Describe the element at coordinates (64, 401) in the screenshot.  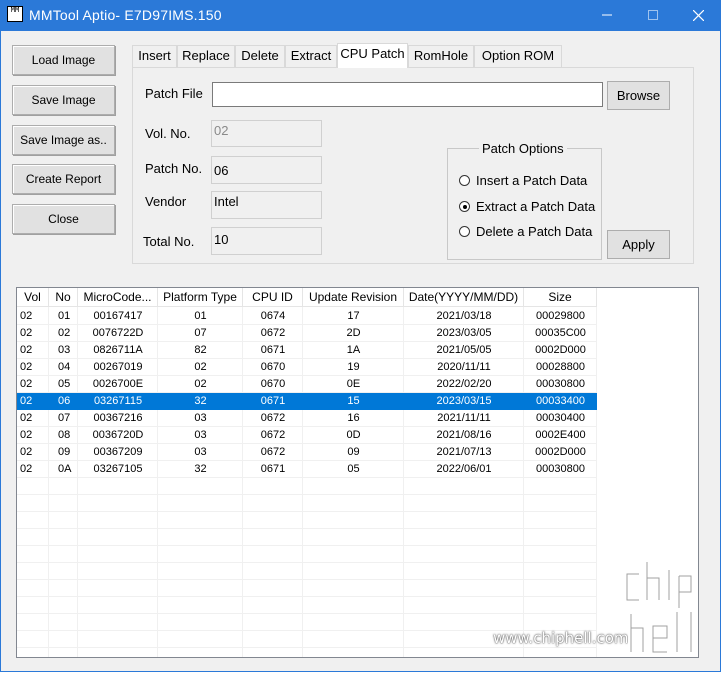
I see `cell-no: 06` at that location.